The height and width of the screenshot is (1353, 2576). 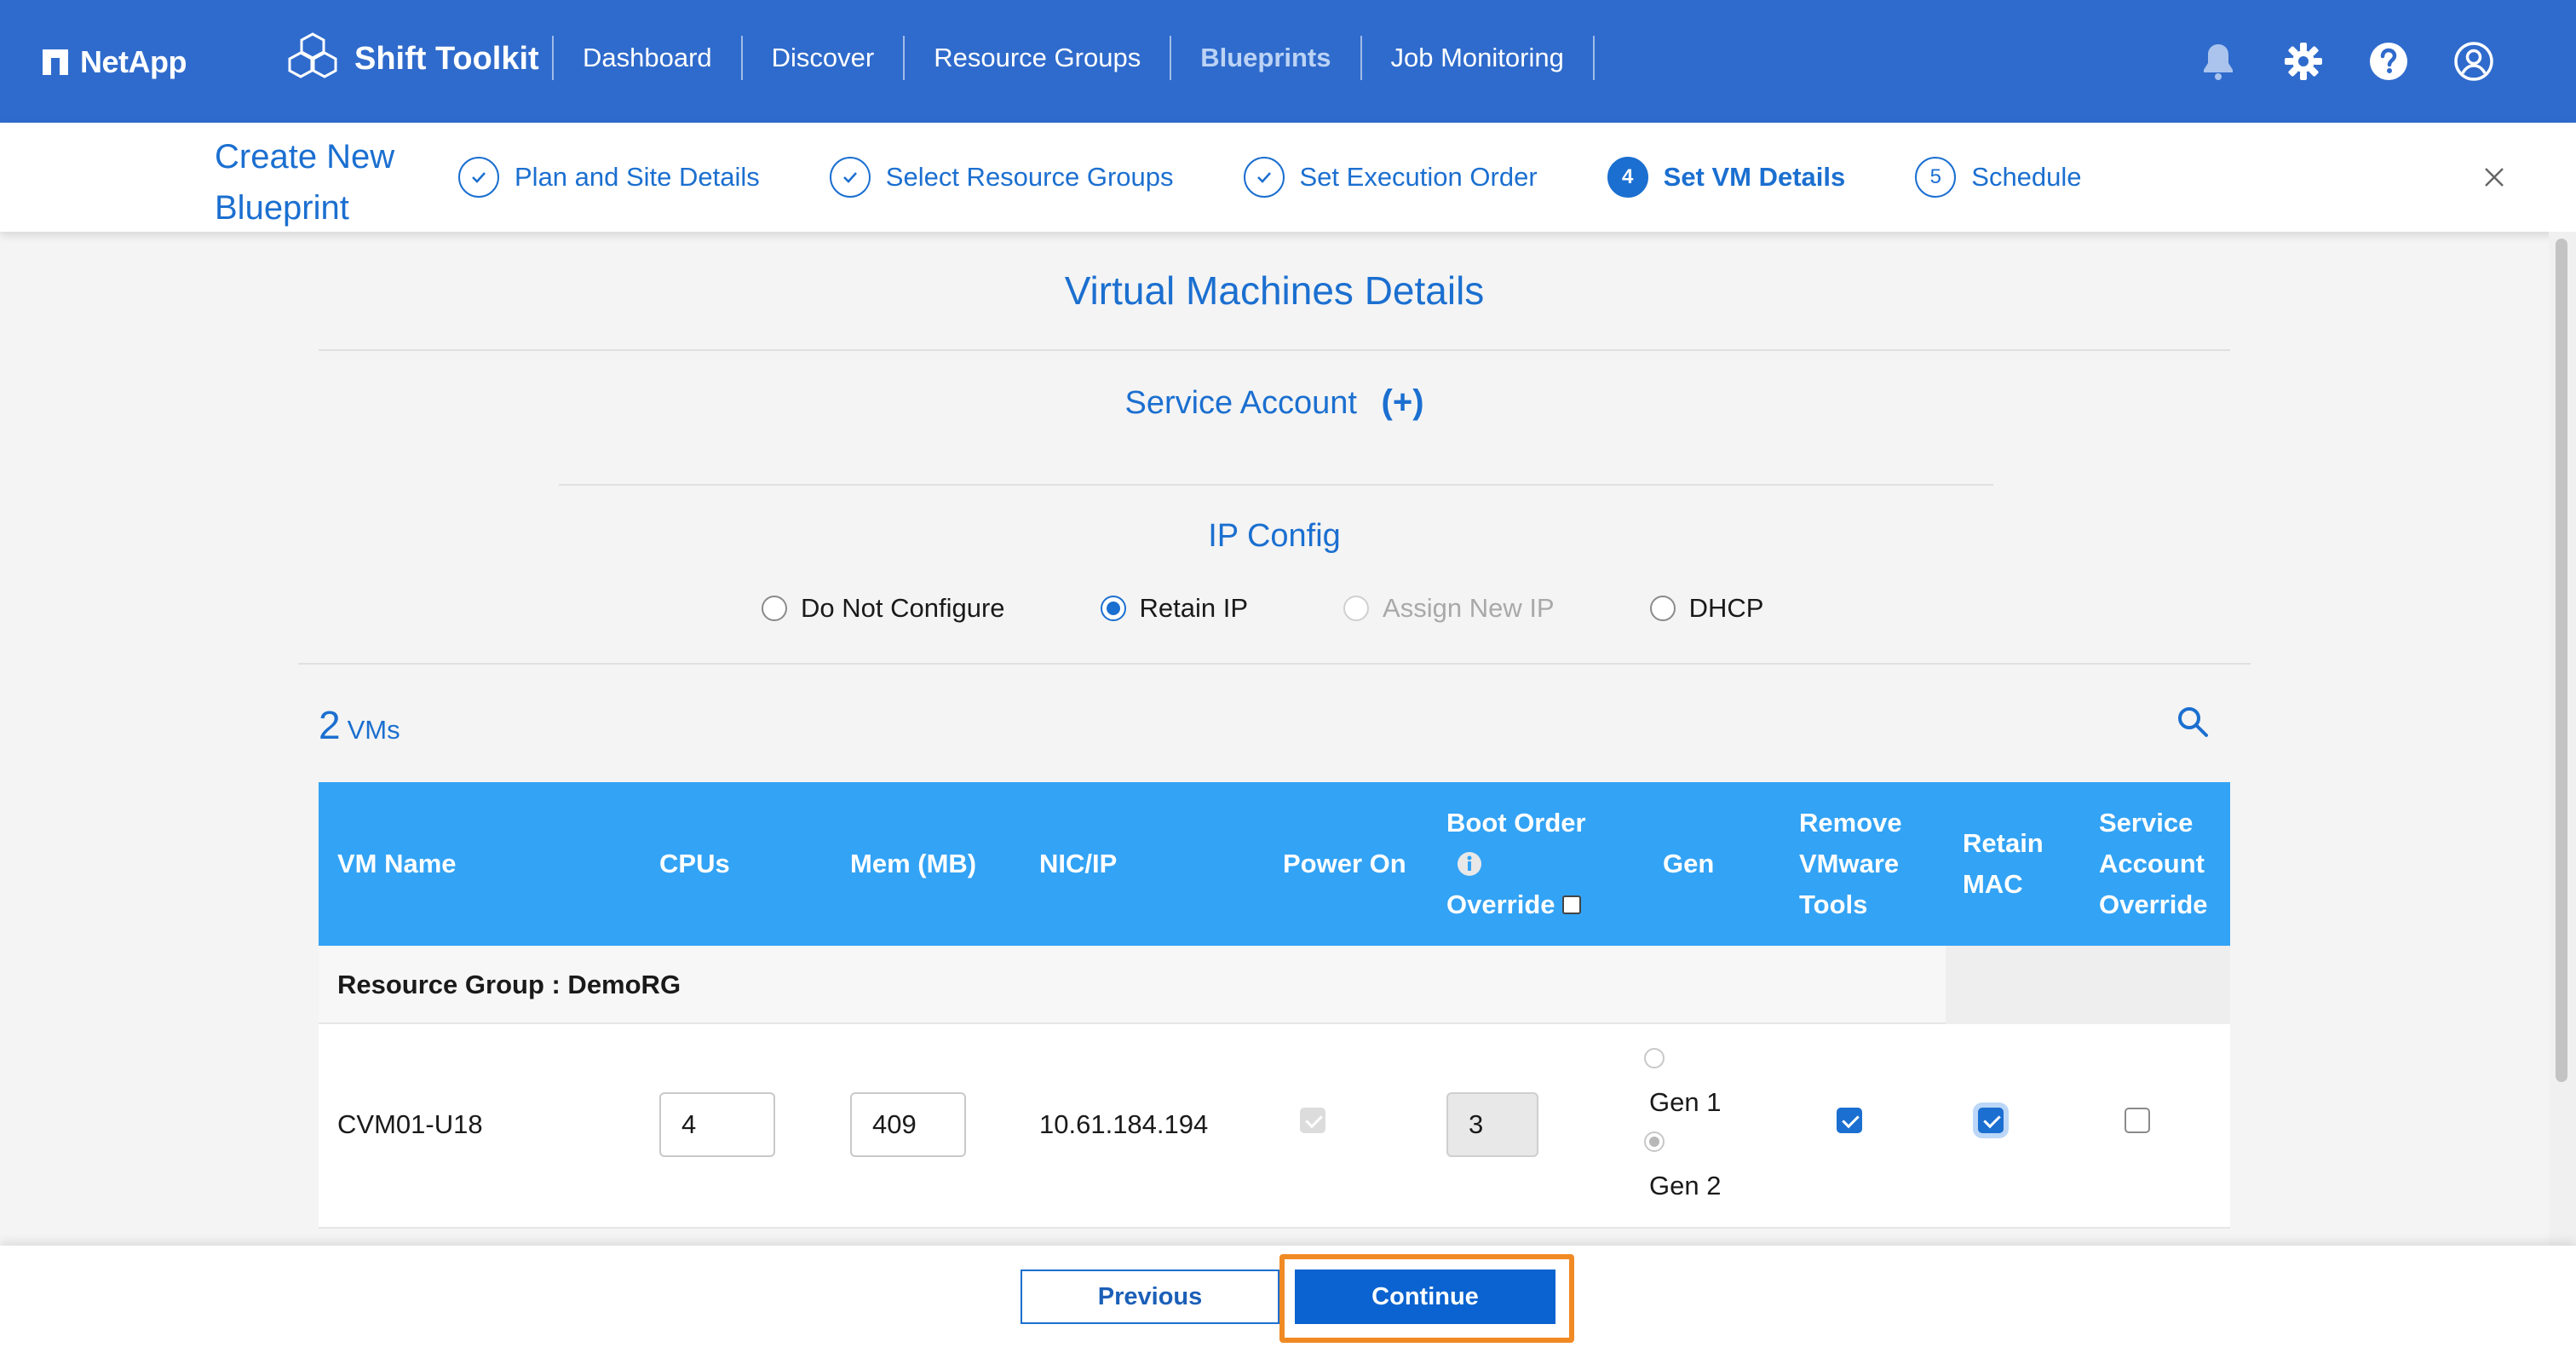 What do you see at coordinates (1470, 864) in the screenshot?
I see `info-icon` at bounding box center [1470, 864].